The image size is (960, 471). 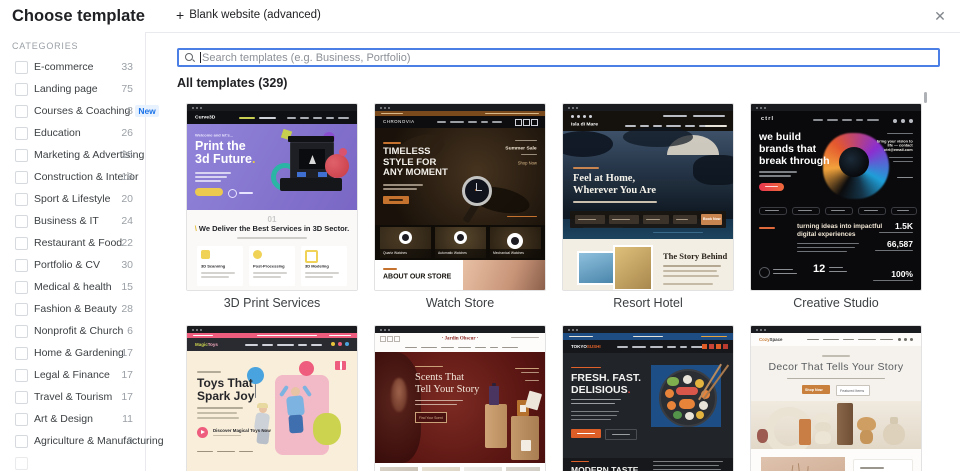 What do you see at coordinates (337, 166) in the screenshot?
I see `filament-flower` at bounding box center [337, 166].